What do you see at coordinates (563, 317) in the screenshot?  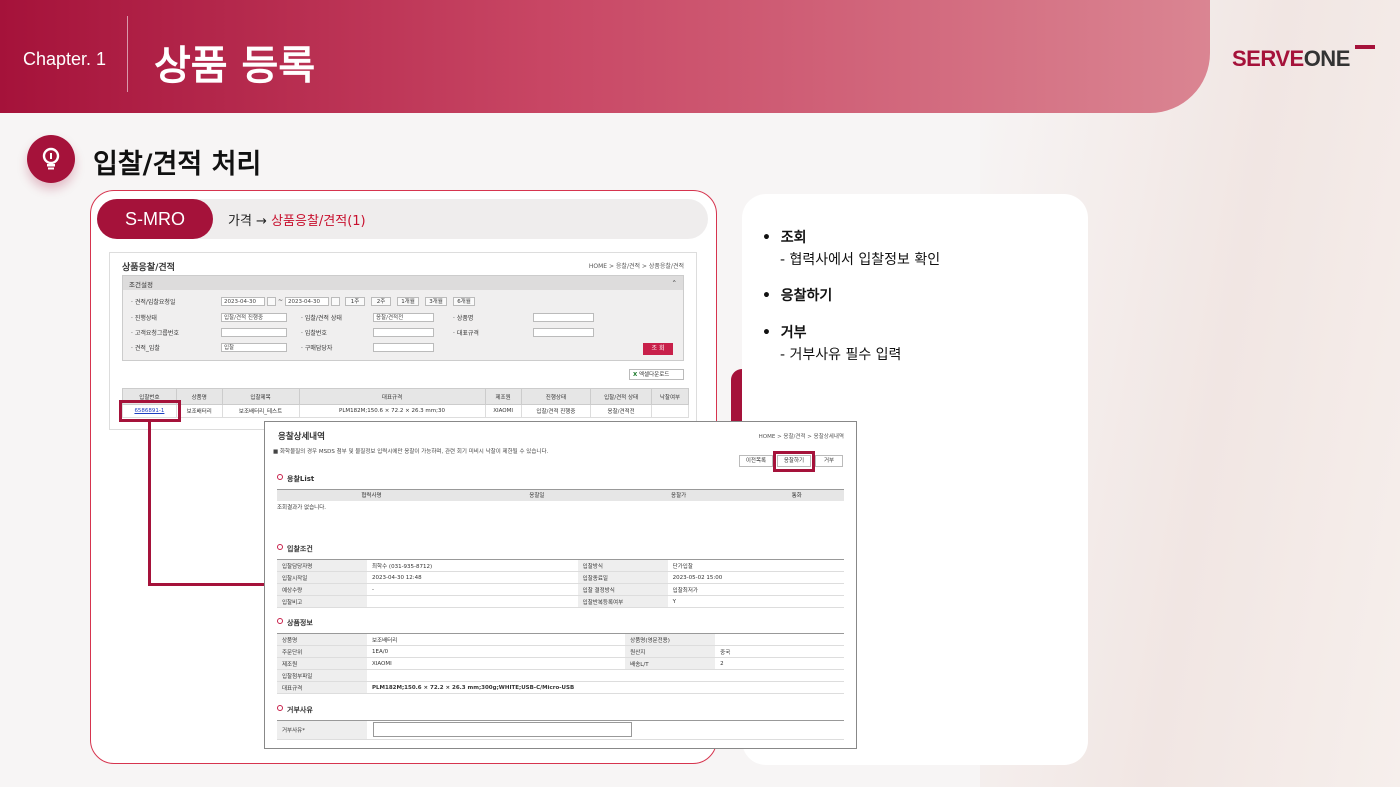 I see `product-input` at bounding box center [563, 317].